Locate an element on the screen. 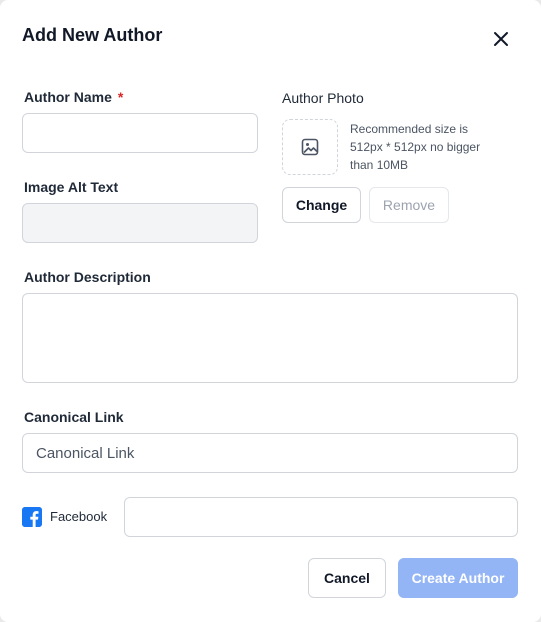  facebook-input is located at coordinates (321, 517).